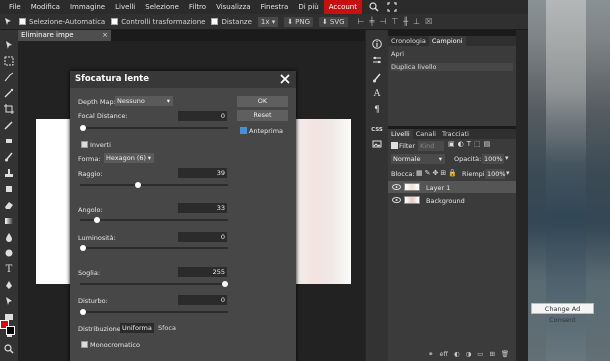 This screenshot has width=610, height=361. Describe the element at coordinates (154, 185) in the screenshot. I see `radius-slider` at that location.